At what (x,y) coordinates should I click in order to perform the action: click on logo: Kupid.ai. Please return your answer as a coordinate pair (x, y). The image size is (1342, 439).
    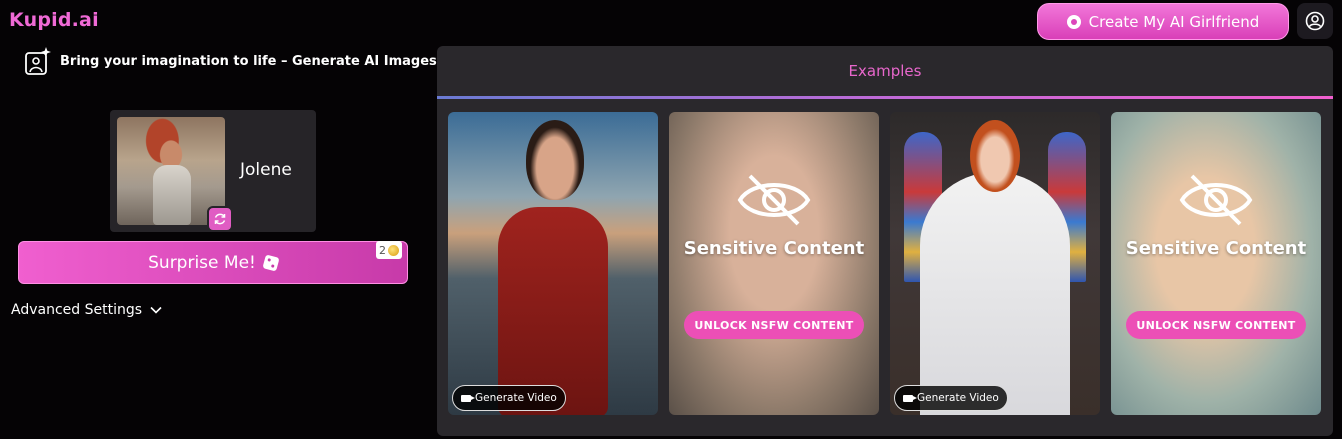
    Looking at the image, I should click on (54, 20).